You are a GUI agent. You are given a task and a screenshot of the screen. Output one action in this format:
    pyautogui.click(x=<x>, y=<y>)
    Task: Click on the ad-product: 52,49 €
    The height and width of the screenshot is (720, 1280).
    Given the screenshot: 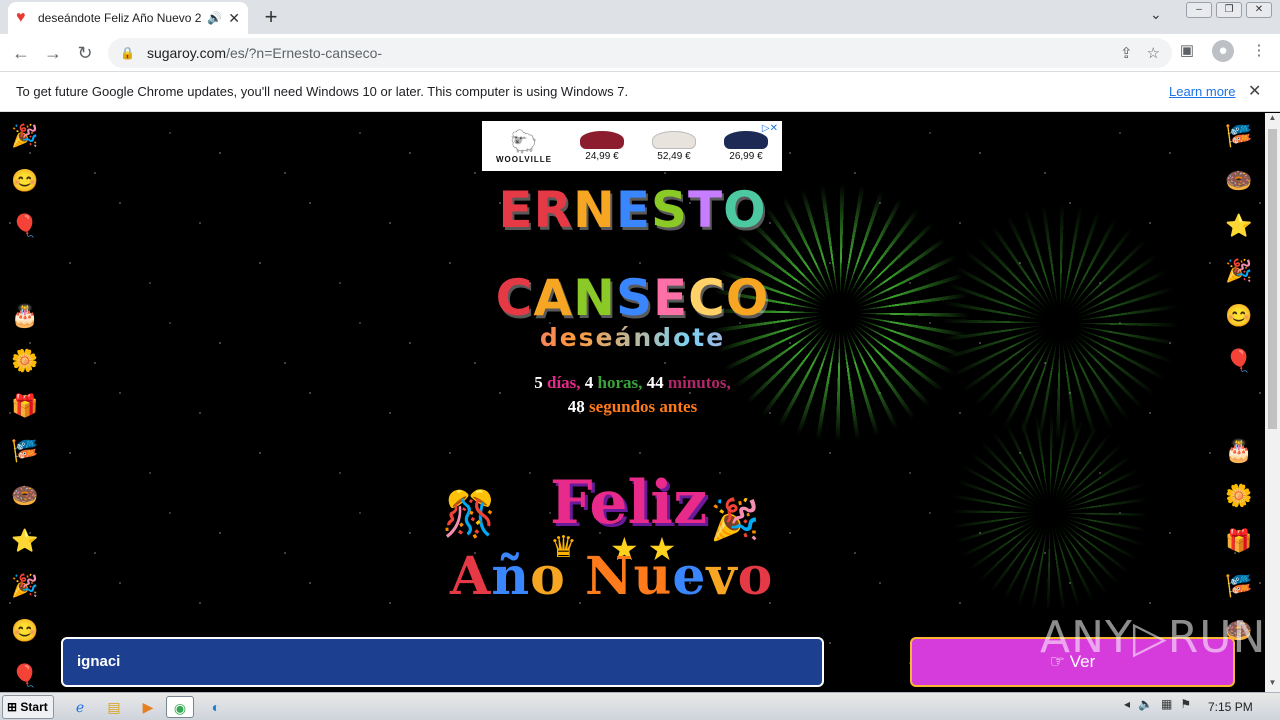 What is the action you would take?
    pyautogui.click(x=673, y=146)
    